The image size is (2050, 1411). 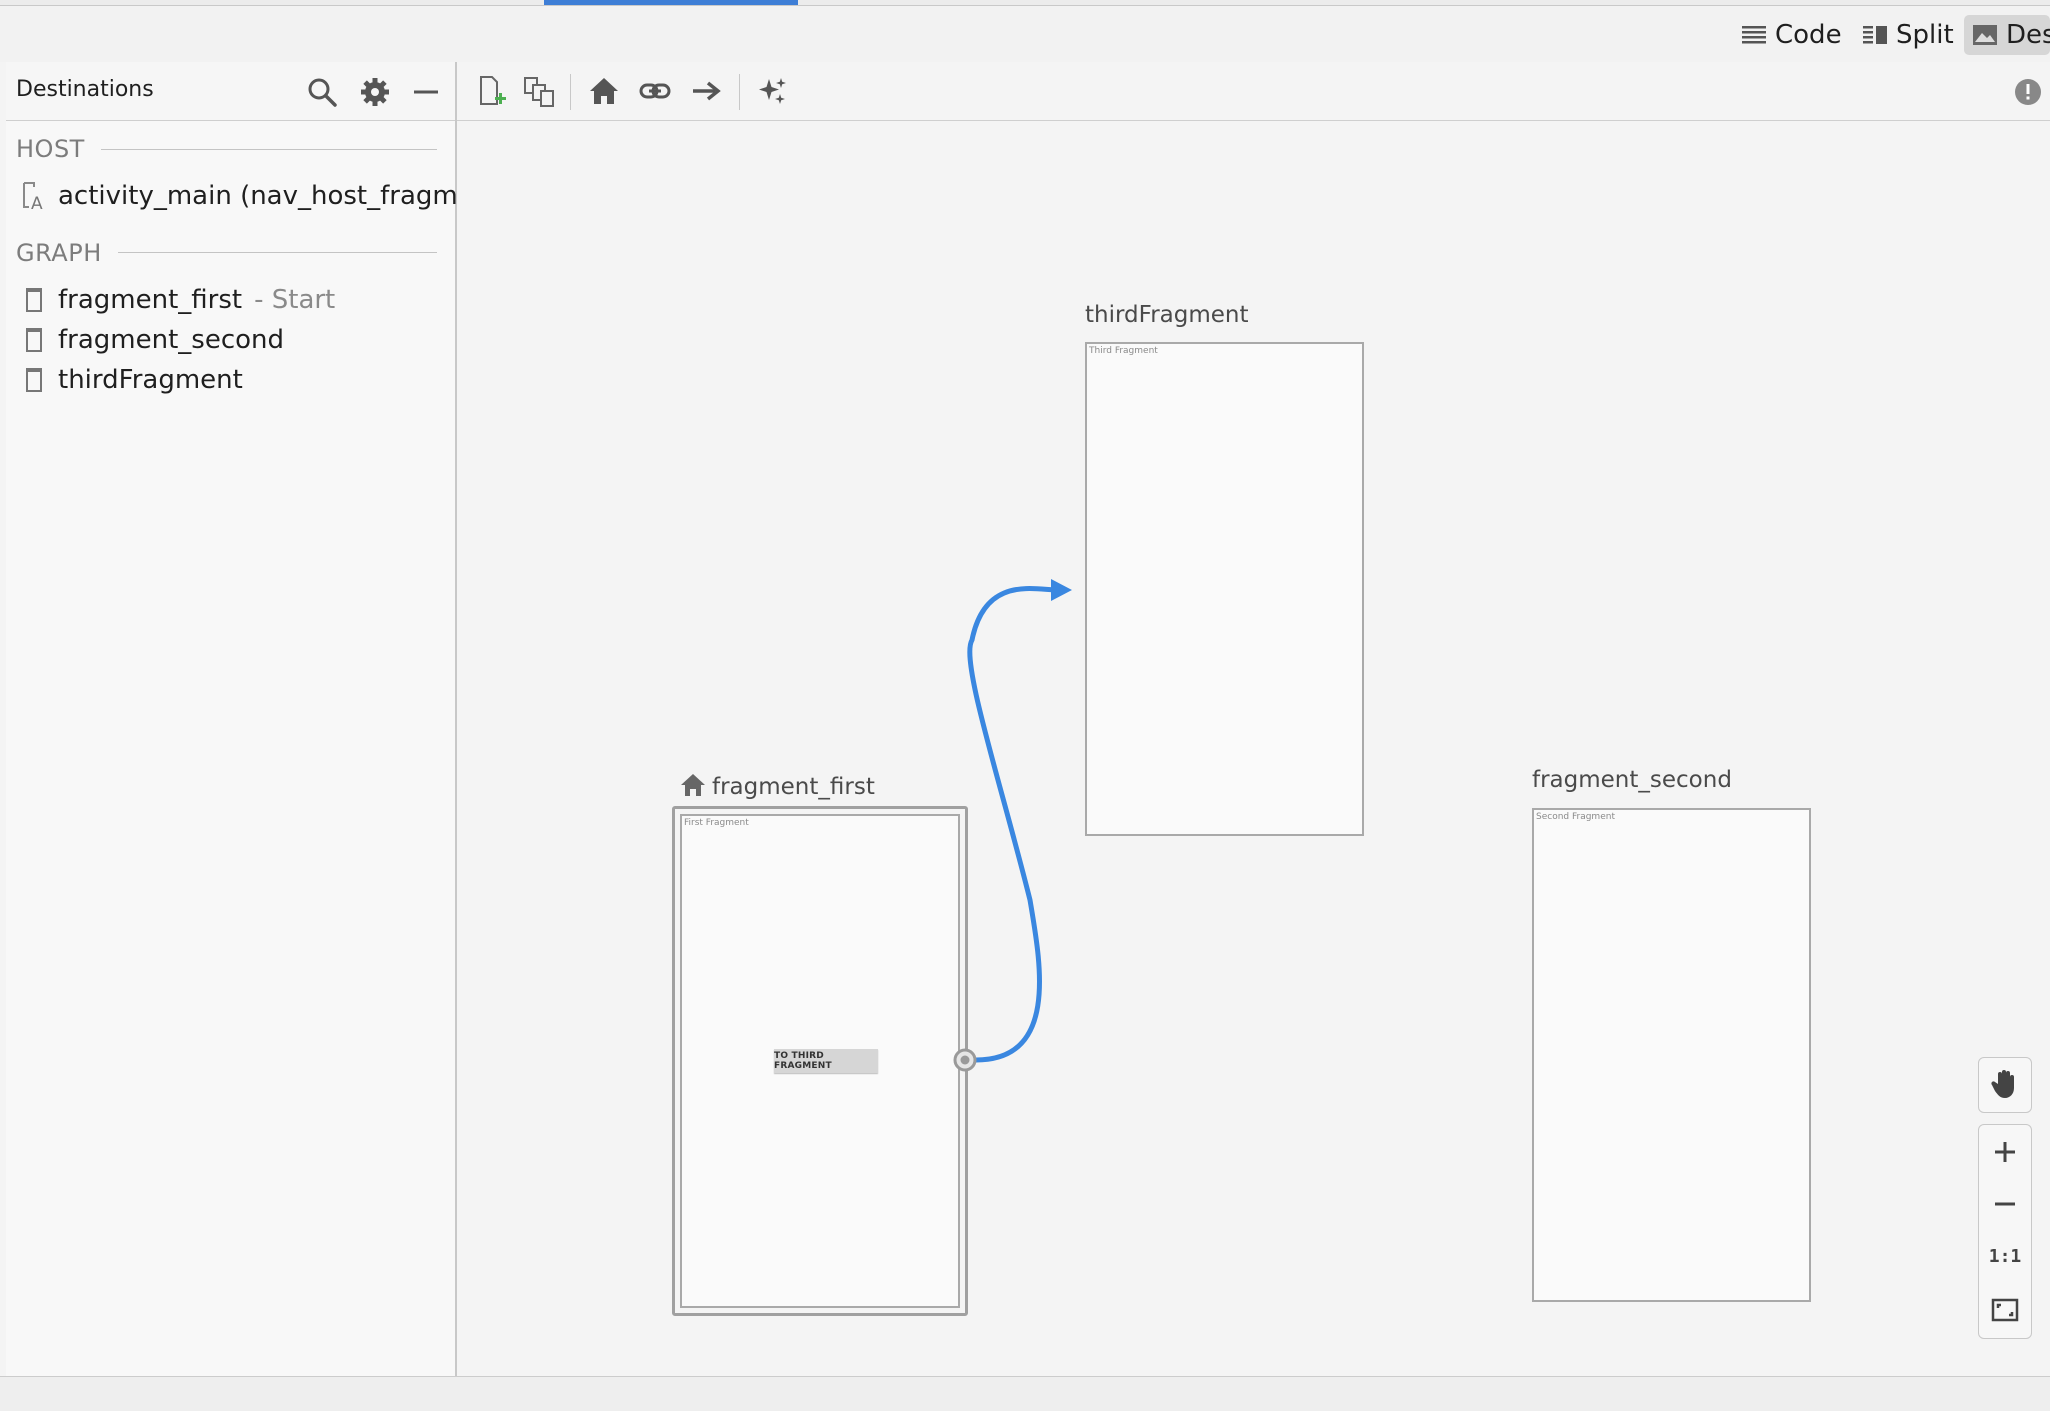 What do you see at coordinates (2005, 1310) in the screenshot?
I see `fit-screen-icon` at bounding box center [2005, 1310].